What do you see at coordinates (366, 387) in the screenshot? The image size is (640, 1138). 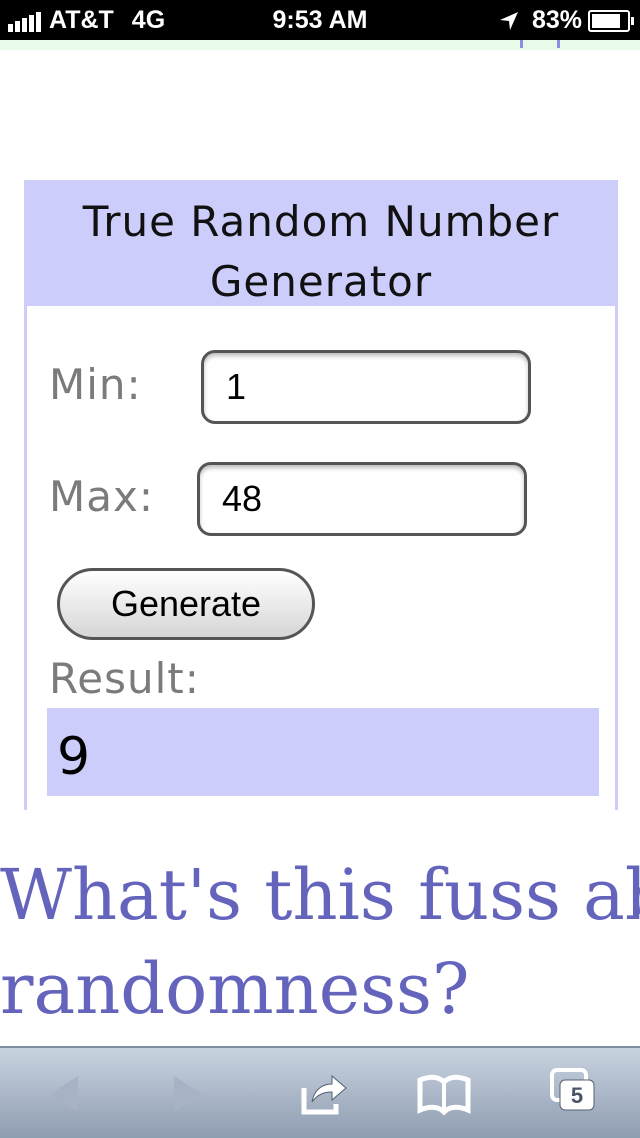 I see `min-input: 1` at bounding box center [366, 387].